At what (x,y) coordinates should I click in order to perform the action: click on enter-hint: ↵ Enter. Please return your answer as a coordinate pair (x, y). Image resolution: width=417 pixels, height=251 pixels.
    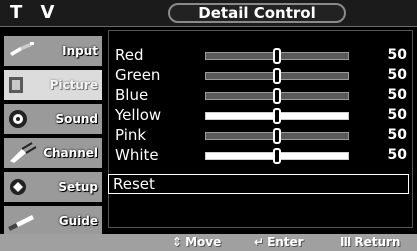
    Looking at the image, I should click on (279, 242).